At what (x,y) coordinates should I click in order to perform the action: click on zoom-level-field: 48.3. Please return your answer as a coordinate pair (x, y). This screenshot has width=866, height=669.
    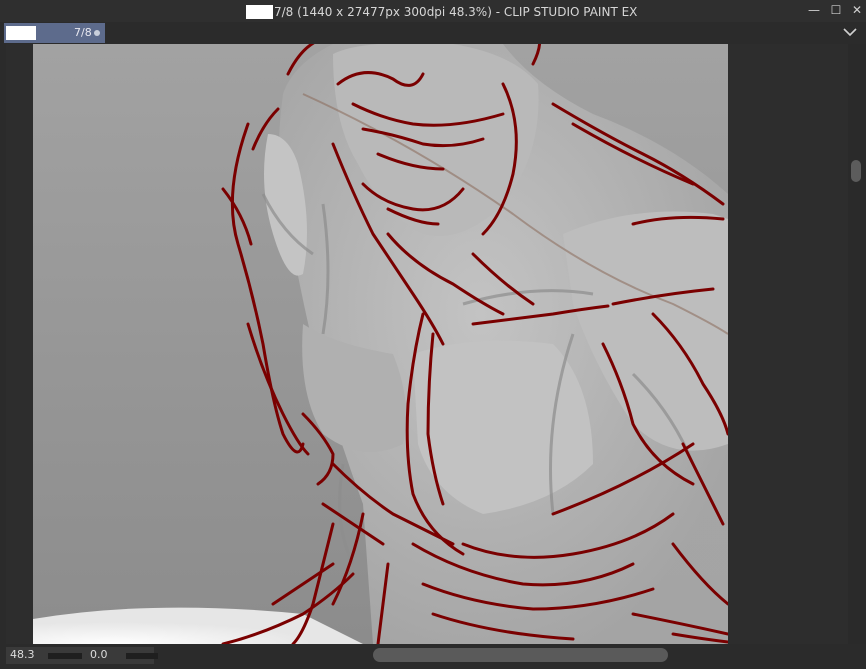
    Looking at the image, I should click on (22, 654).